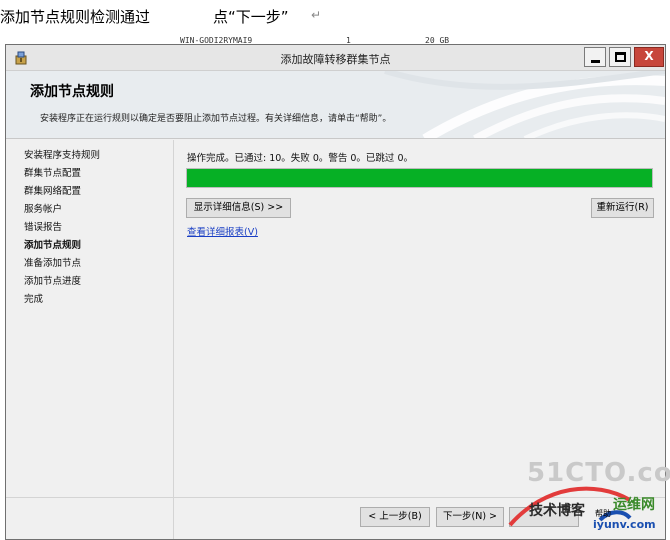 This screenshot has width=670, height=540. I want to click on step-complete: 完成, so click(34, 299).